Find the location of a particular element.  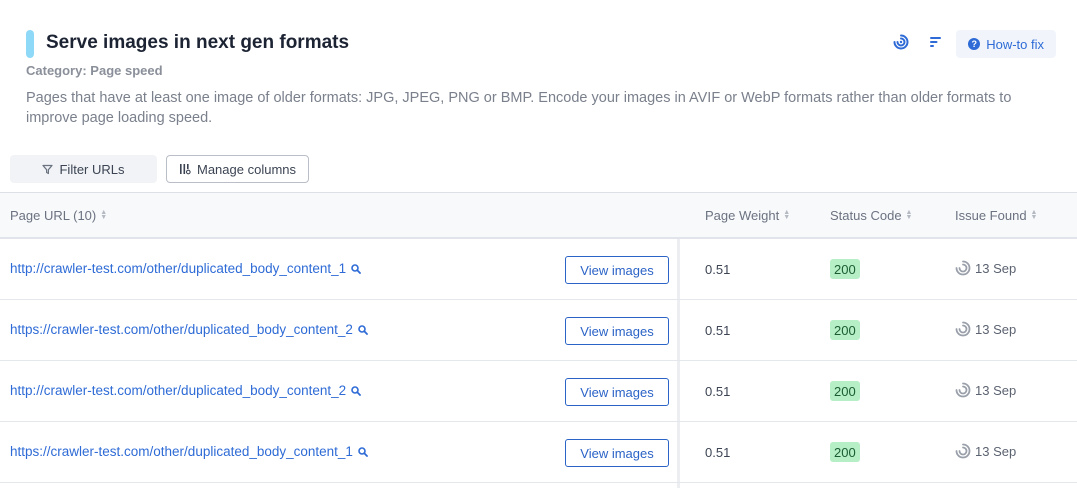

category-label: Category: Page speed is located at coordinates (94, 70).